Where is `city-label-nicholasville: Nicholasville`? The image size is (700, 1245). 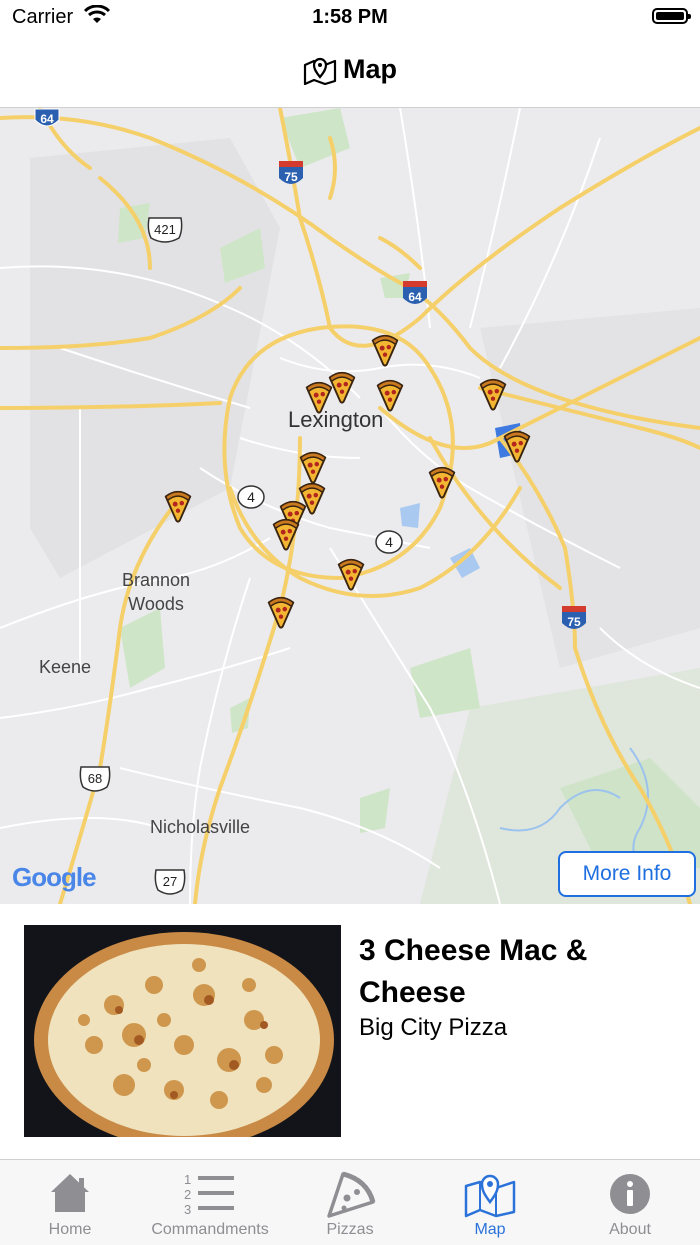
city-label-nicholasville: Nicholasville is located at coordinates (200, 827).